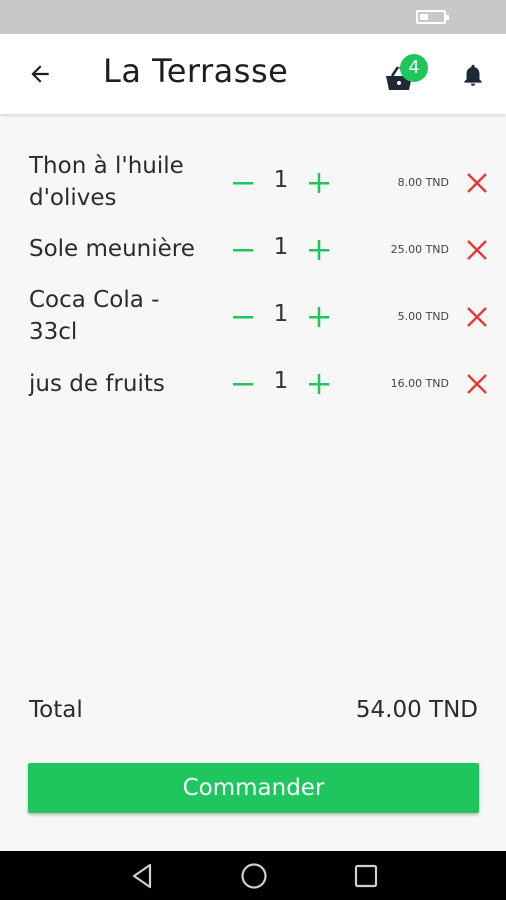  Describe the element at coordinates (419, 383) in the screenshot. I see `item-price: 16.00 TND` at that location.